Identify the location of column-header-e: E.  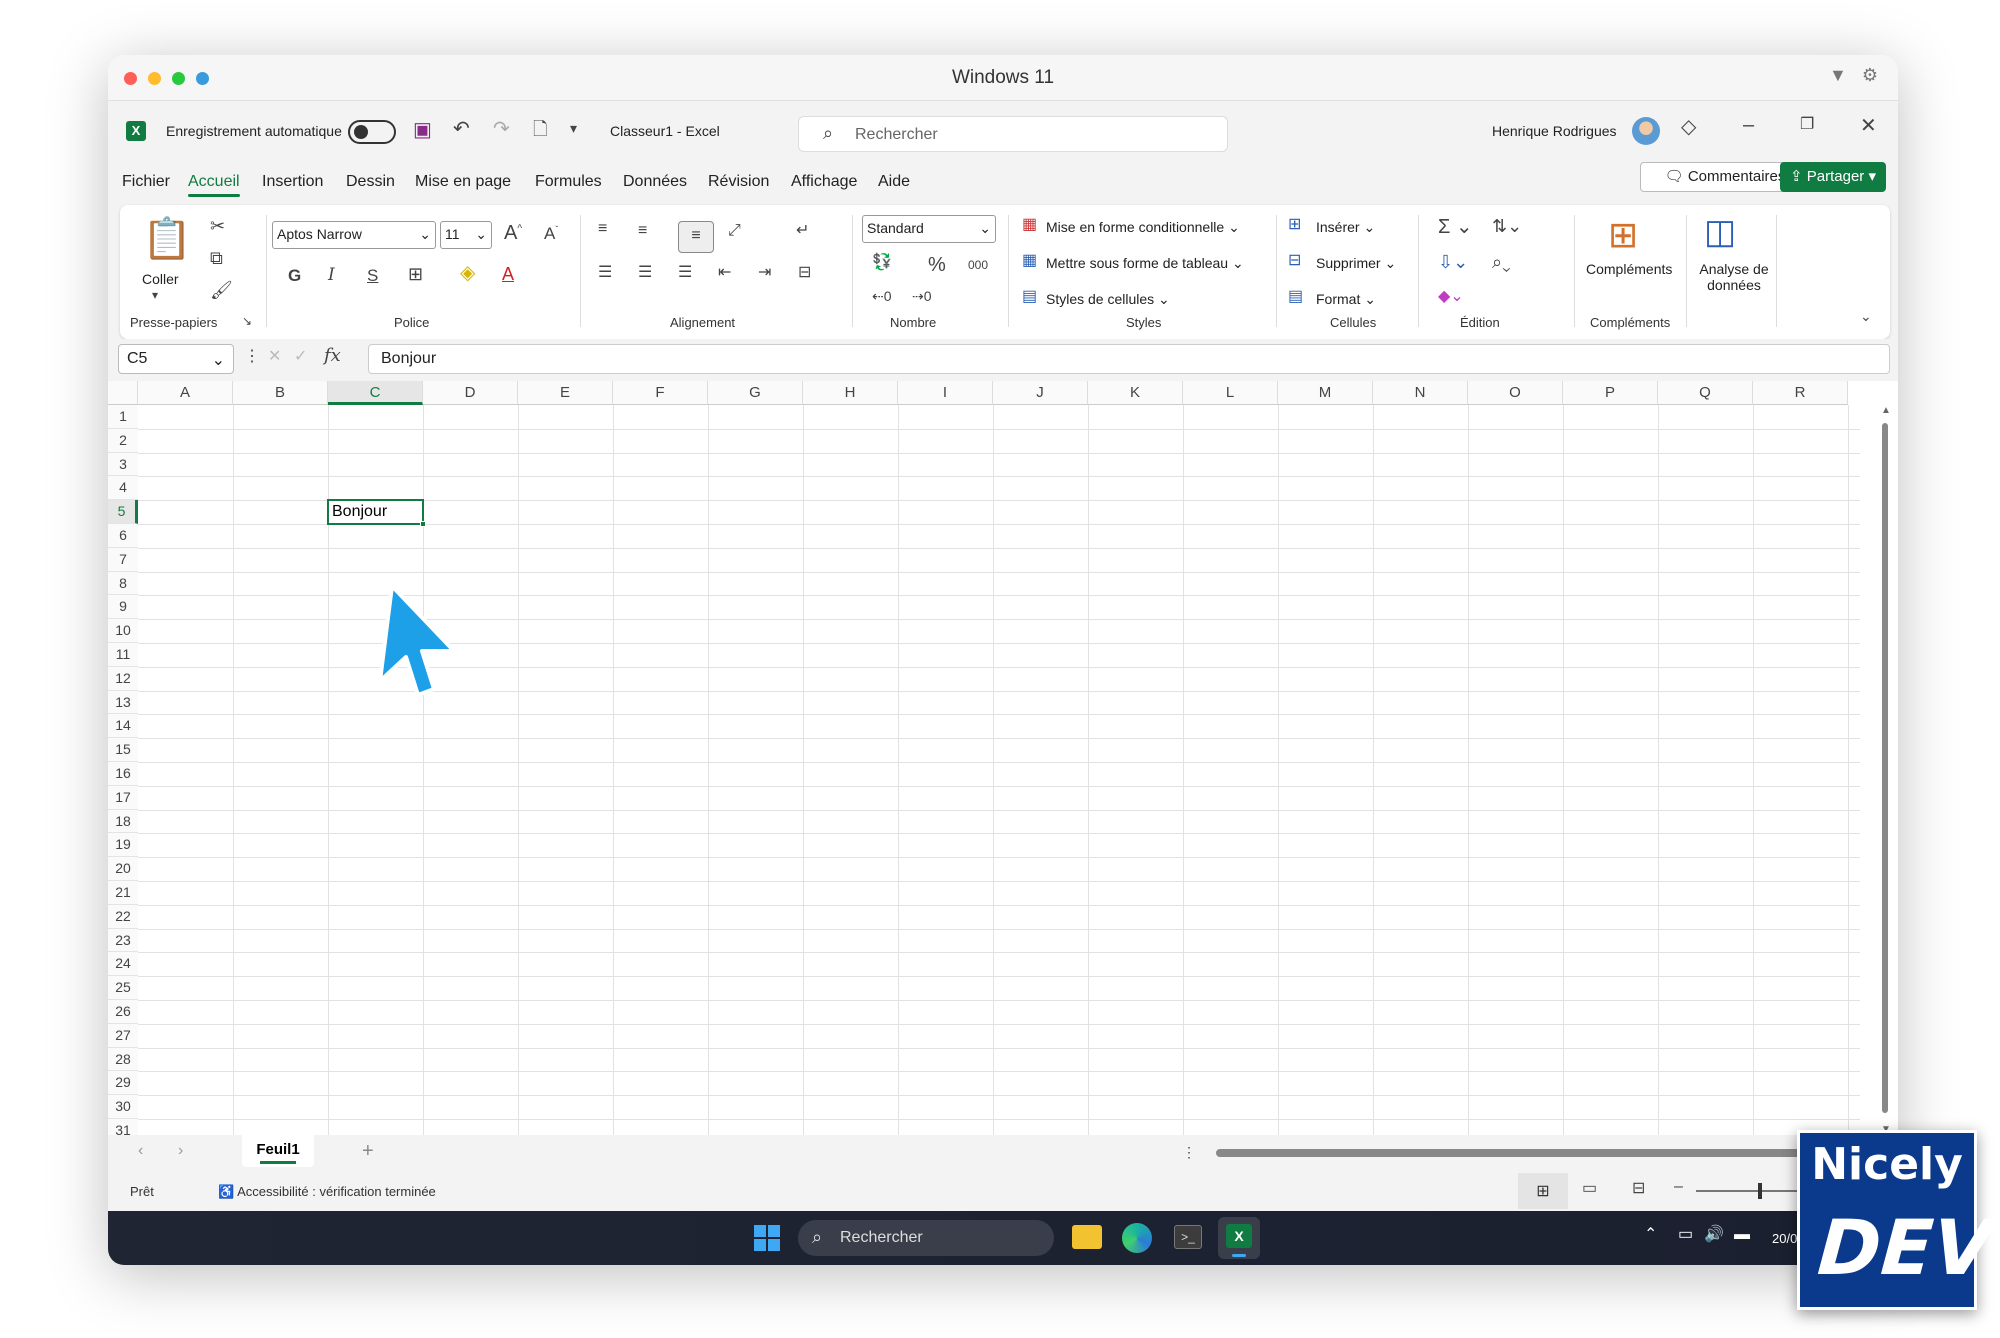
(565, 393).